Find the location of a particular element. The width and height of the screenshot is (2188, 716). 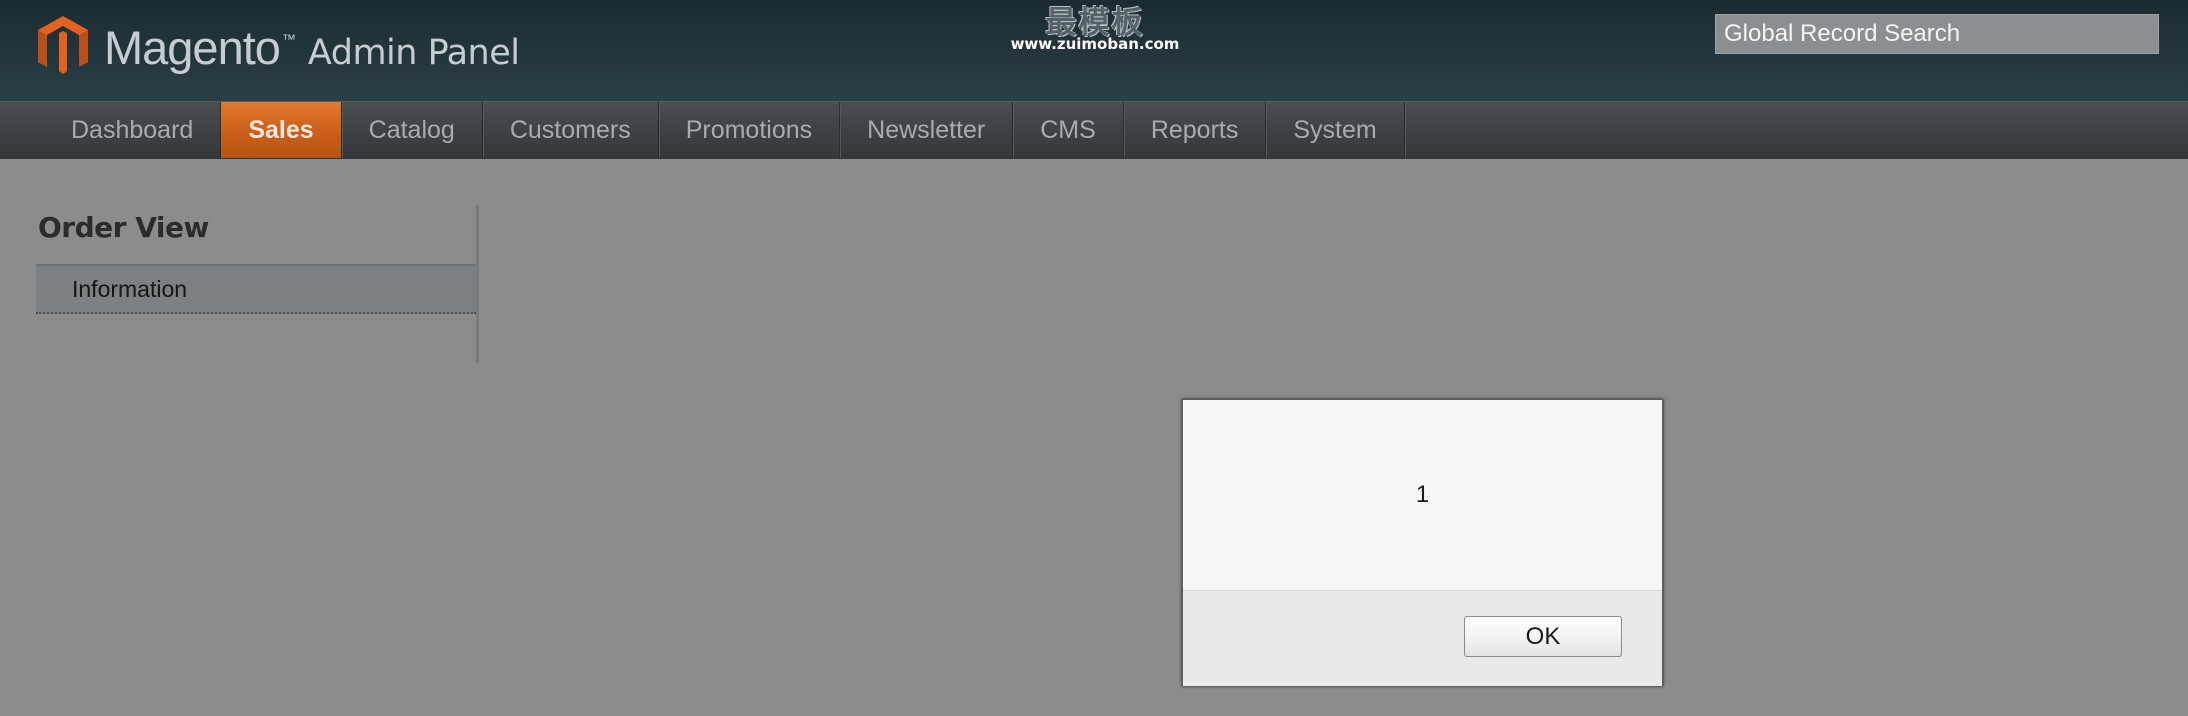

sidebar-item-label: Information is located at coordinates (130, 288).